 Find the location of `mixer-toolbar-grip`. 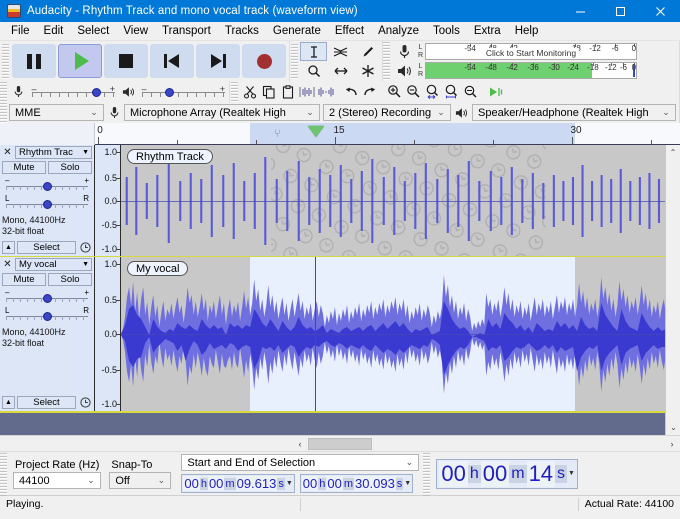

mixer-toolbar-grip is located at coordinates (3, 91).